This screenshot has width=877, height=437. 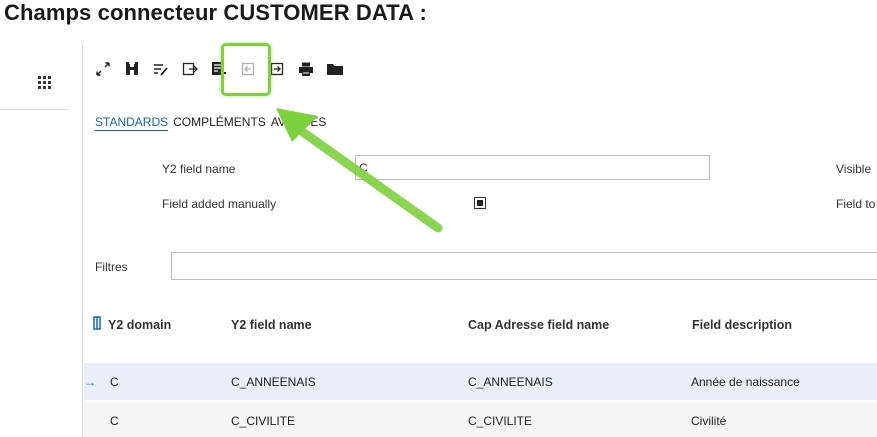 What do you see at coordinates (854, 169) in the screenshot?
I see `visible-label: Visible` at bounding box center [854, 169].